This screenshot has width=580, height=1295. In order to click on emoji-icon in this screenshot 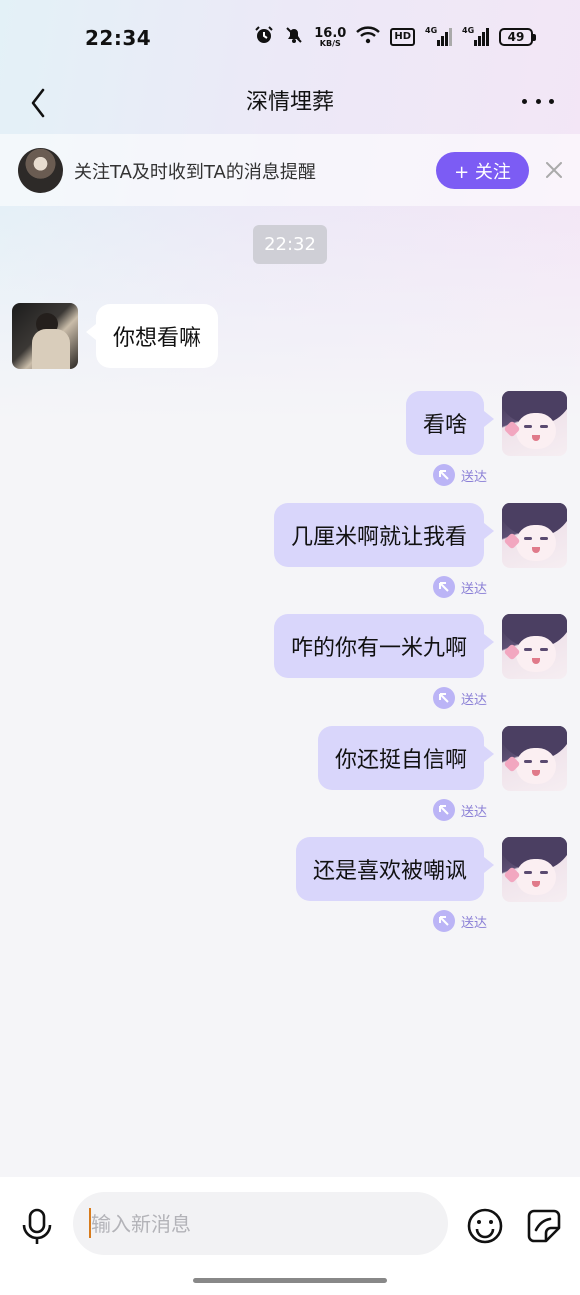, I will do `click(485, 1226)`.